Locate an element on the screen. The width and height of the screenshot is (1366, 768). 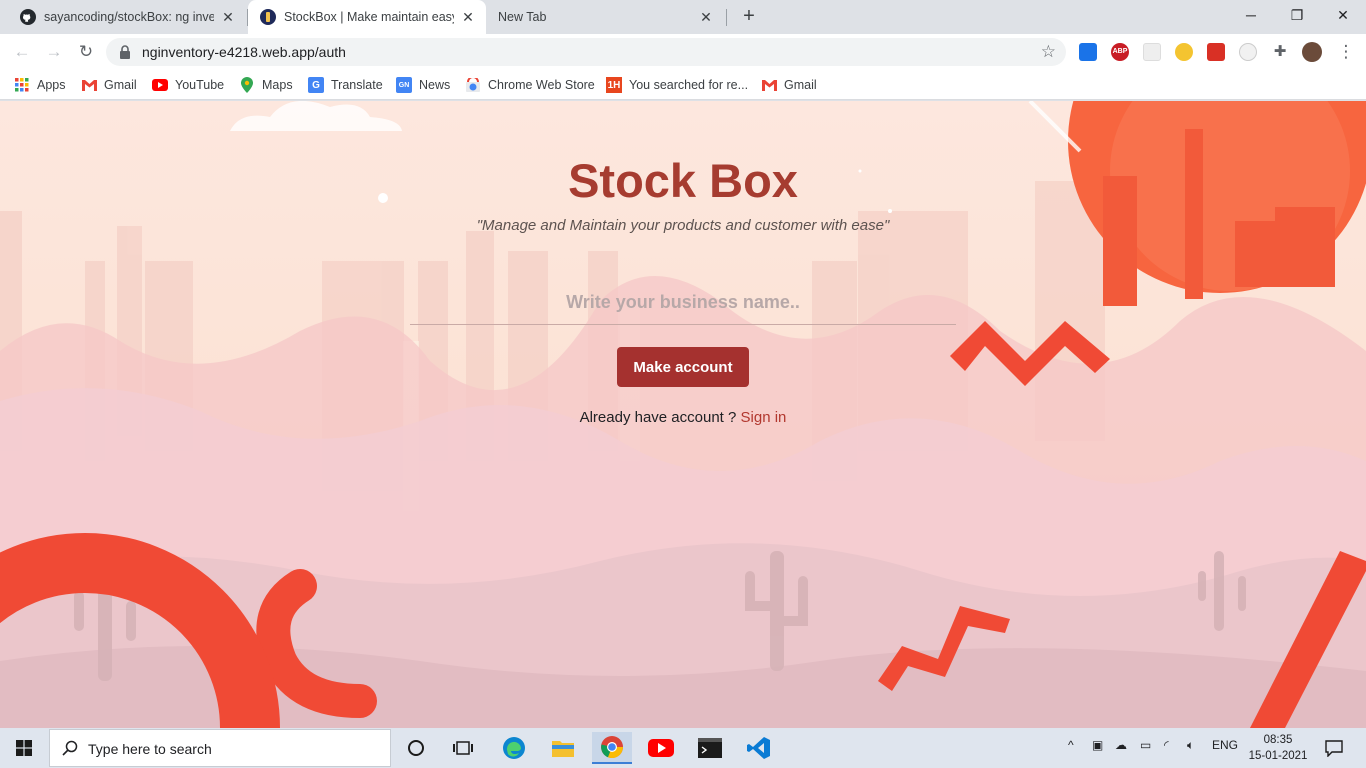
onedrive-icon: ☁ is located at coordinates (1121, 745).